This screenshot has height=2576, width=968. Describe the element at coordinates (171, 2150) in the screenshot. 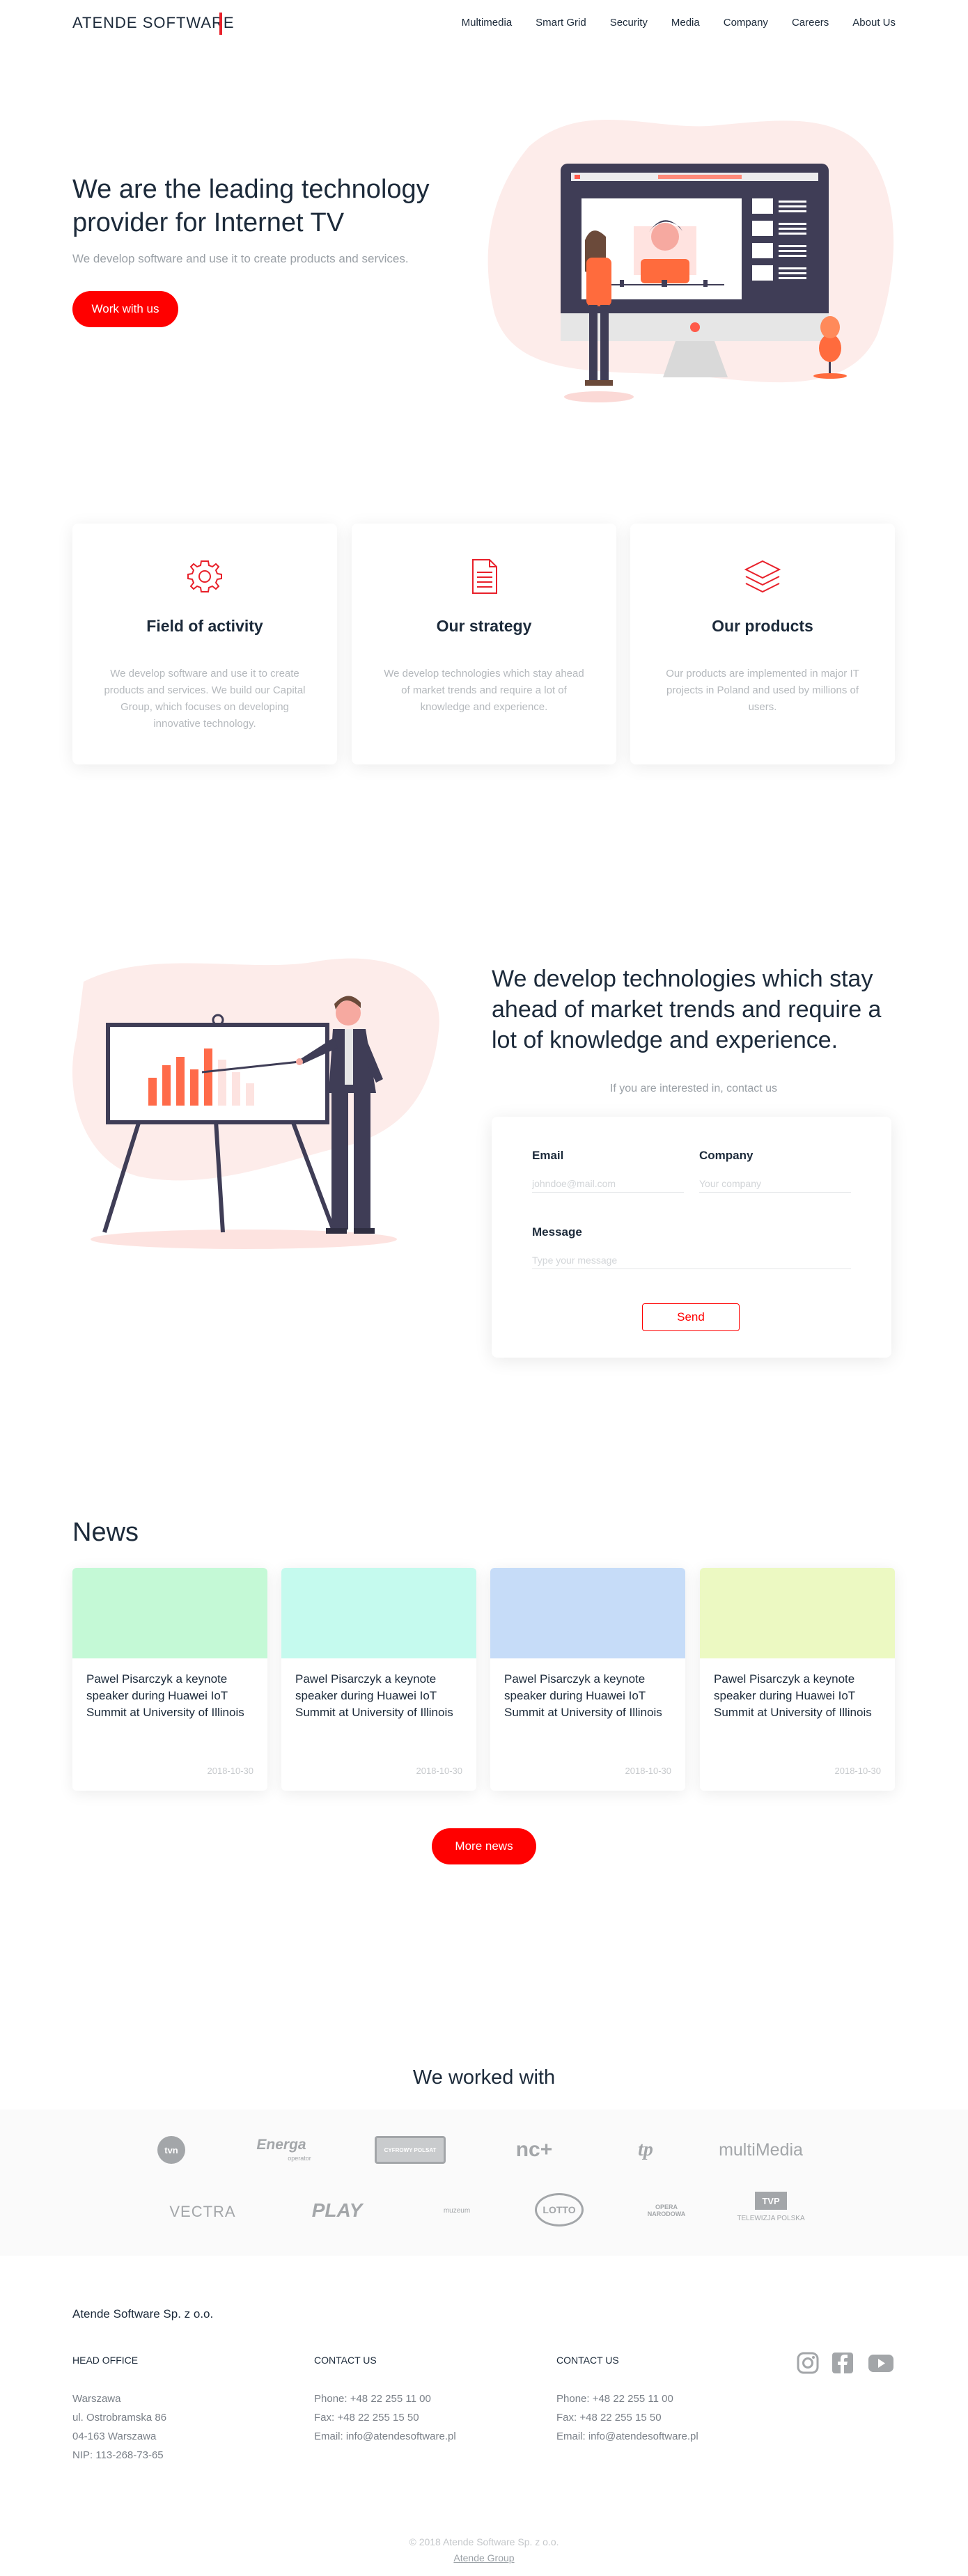

I see `logo-tvn: tvn` at that location.